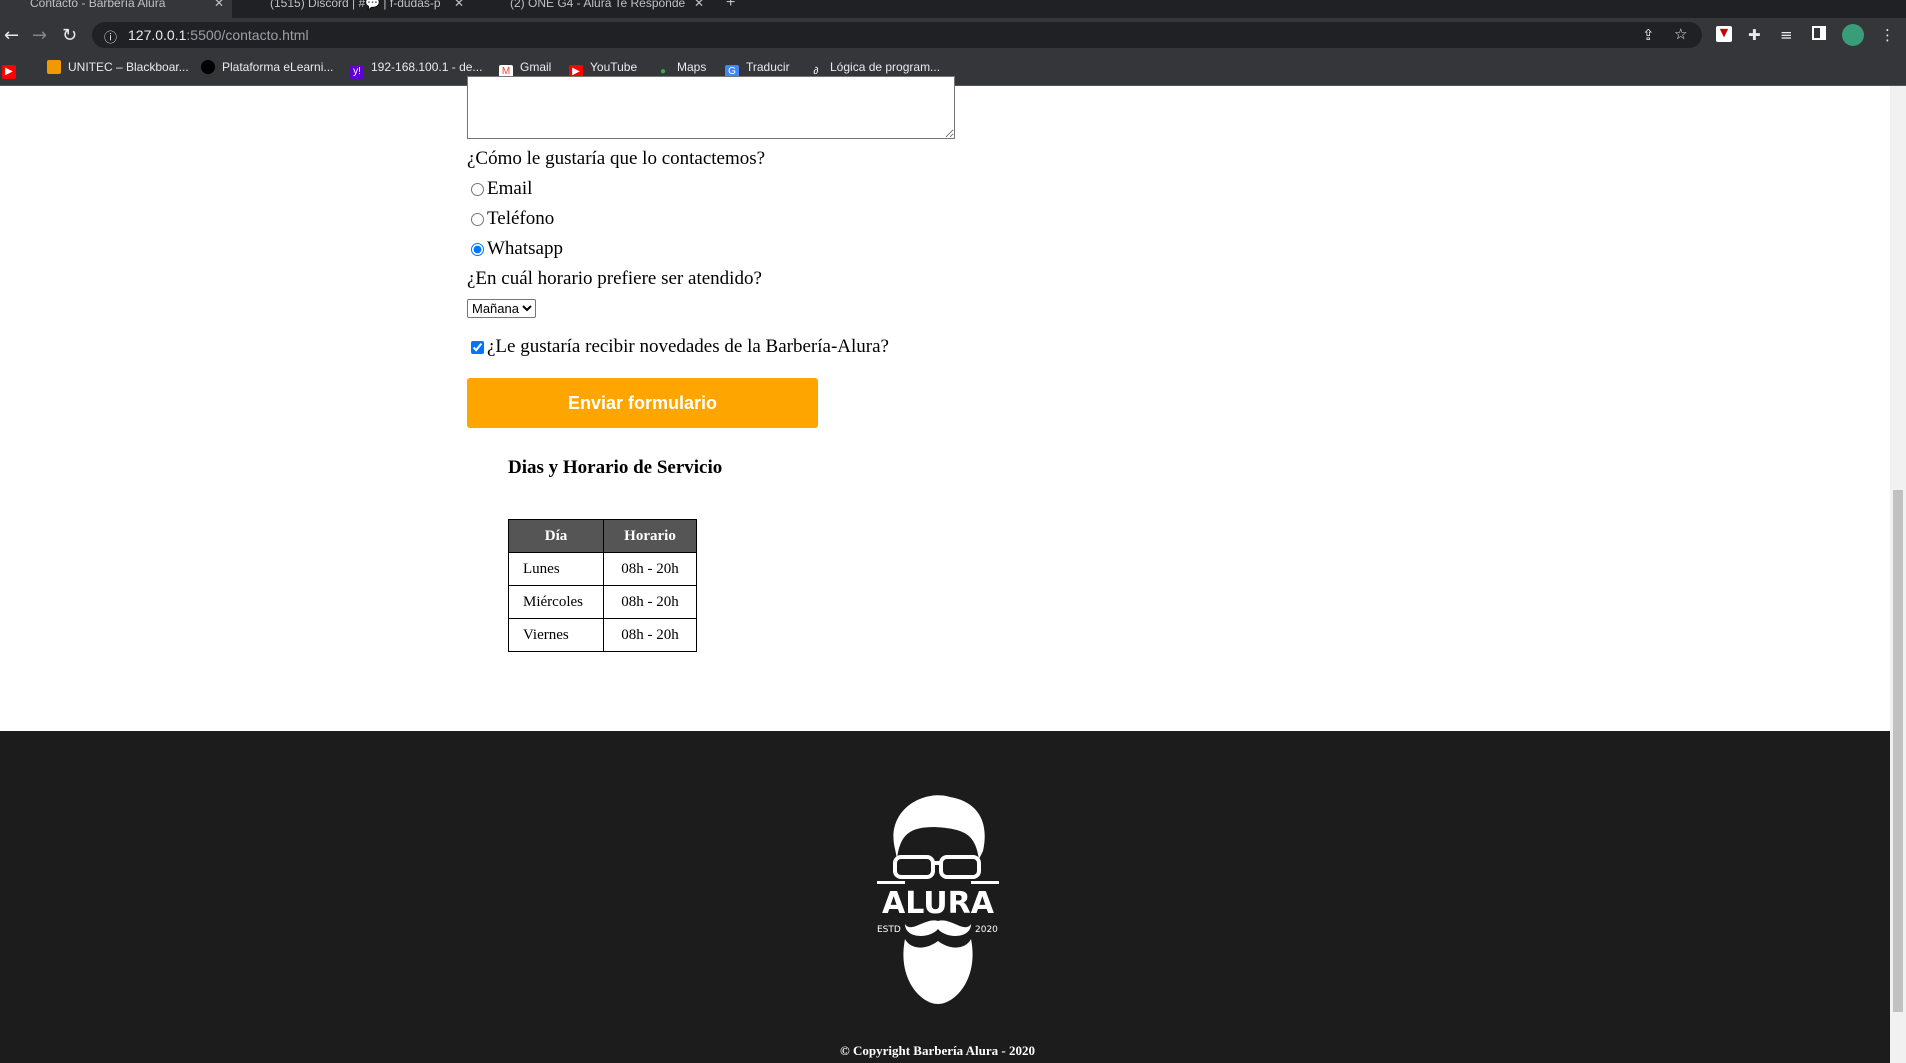 This screenshot has height=1063, width=1906. Describe the element at coordinates (937, 1050) in the screenshot. I see `copyright: © Copyright Barbería Alura - 2020` at that location.